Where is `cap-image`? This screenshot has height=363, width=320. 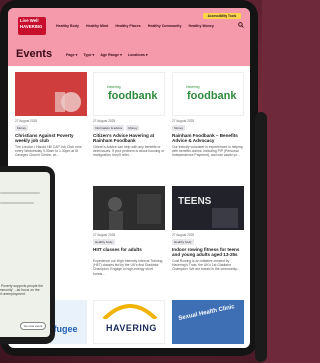
cap-image is located at coordinates (51, 94).